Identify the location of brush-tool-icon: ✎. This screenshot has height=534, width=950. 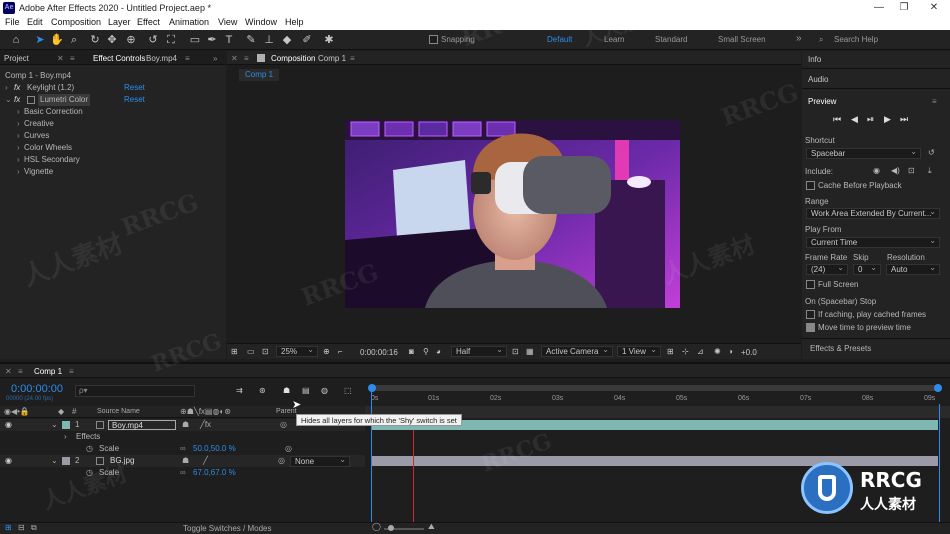
(251, 40).